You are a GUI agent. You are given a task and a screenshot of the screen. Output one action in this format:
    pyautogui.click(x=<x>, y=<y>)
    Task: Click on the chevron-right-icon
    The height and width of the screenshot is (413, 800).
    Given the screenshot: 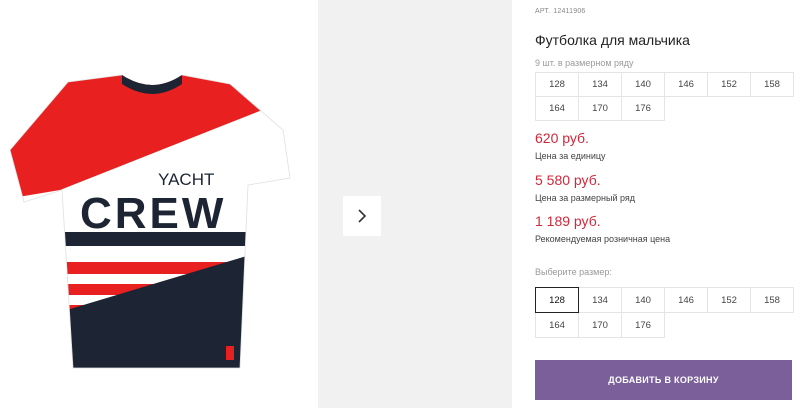 What is the action you would take?
    pyautogui.click(x=362, y=216)
    